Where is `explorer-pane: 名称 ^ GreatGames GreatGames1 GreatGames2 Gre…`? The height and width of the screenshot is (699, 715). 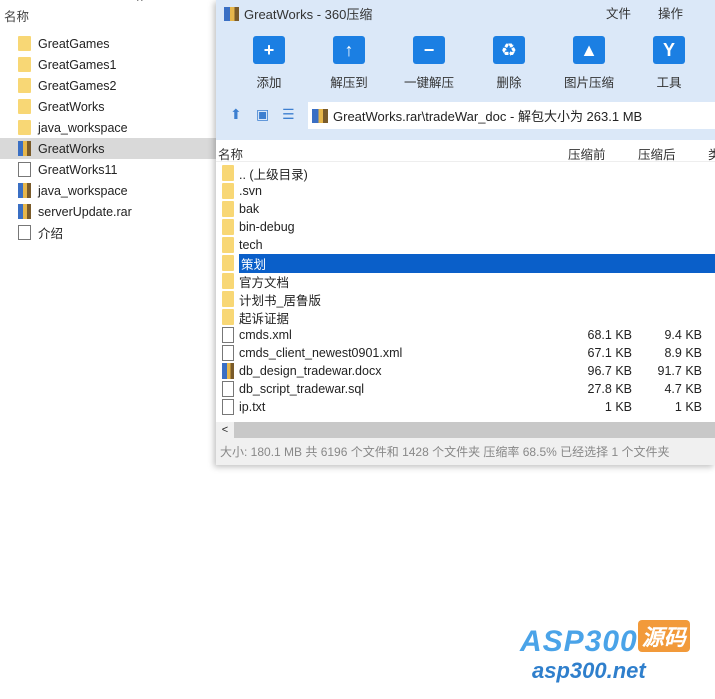 explorer-pane: 名称 ^ GreatGames GreatGames1 GreatGames2 Gre… is located at coordinates (108, 130).